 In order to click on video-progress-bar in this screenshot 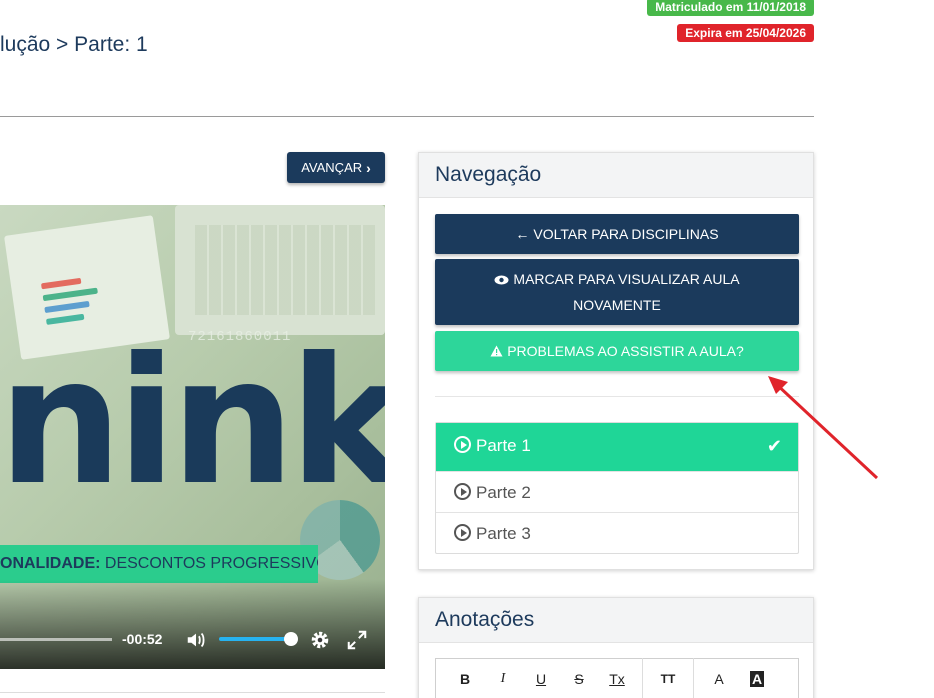, I will do `click(56, 639)`.